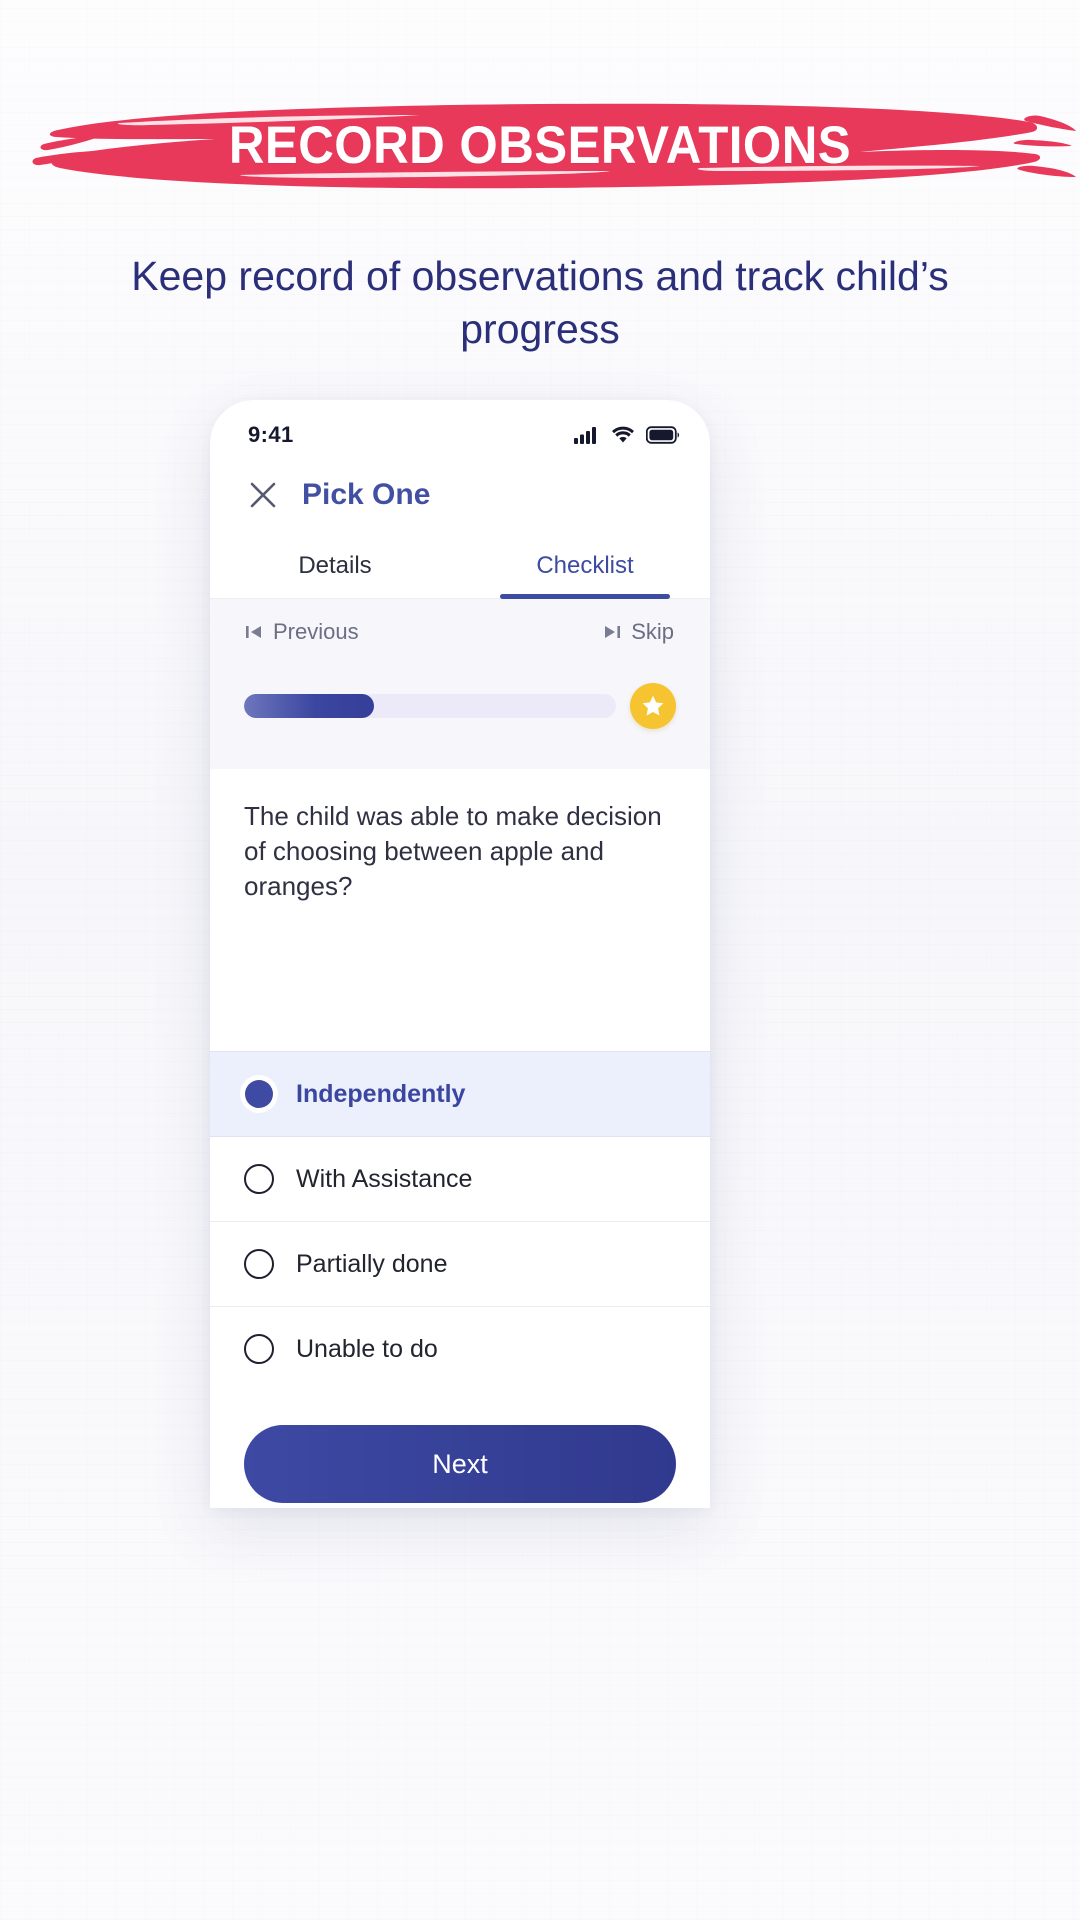 The height and width of the screenshot is (1920, 1080). I want to click on wifi-icon, so click(623, 434).